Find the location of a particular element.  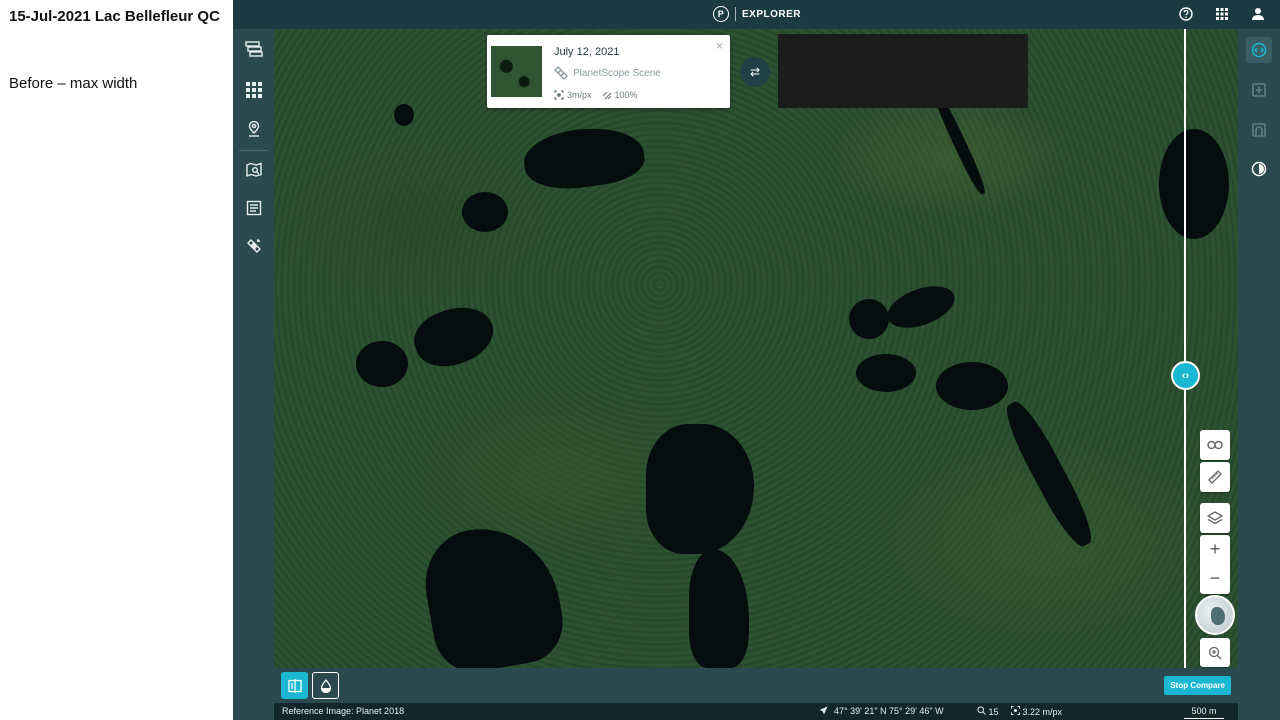

orders-list-icon is located at coordinates (254, 208).